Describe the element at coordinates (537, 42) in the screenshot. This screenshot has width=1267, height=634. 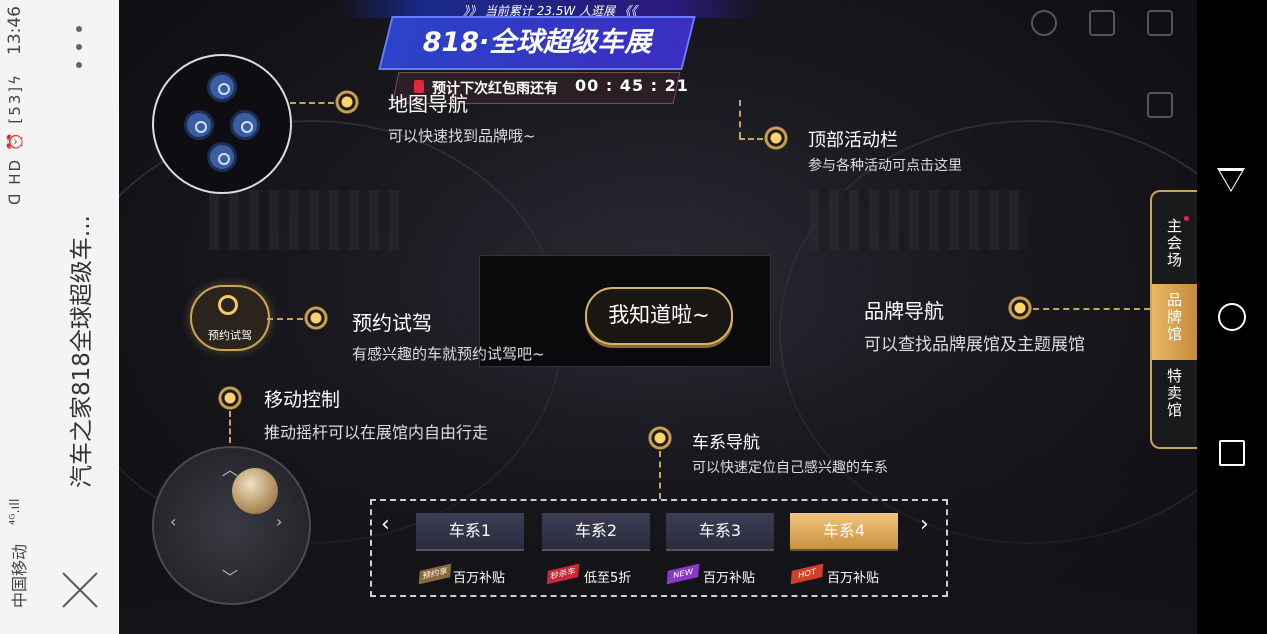
I see `event-title: 818·全球超级车展` at that location.